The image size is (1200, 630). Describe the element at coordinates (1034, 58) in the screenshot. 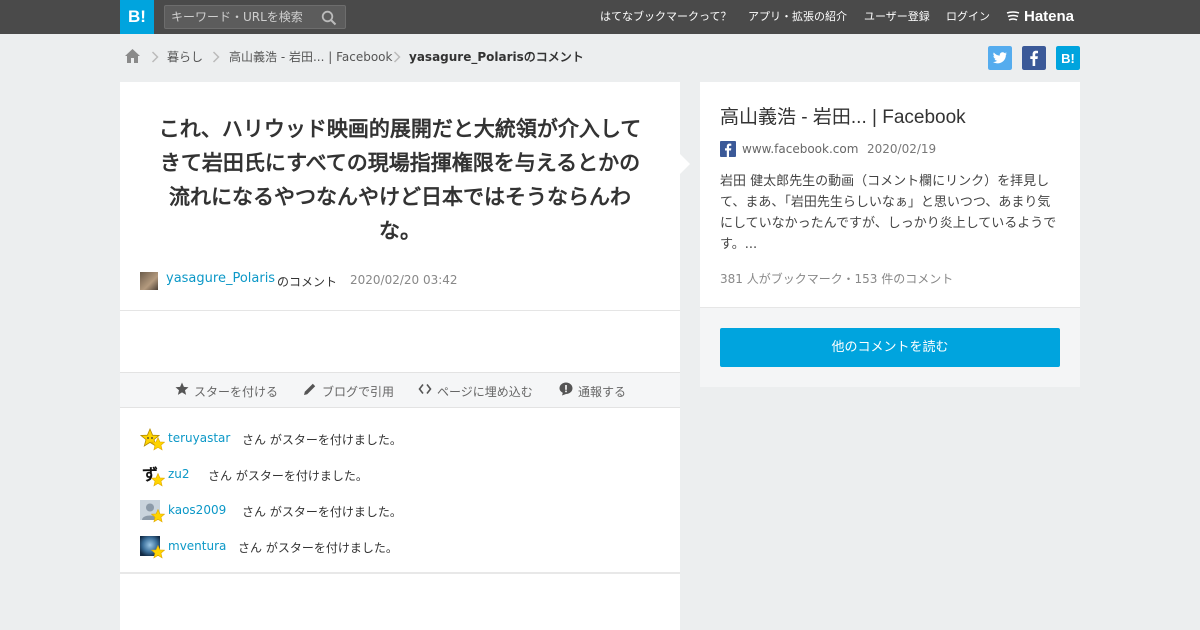

I see `facebook-share-icon` at that location.